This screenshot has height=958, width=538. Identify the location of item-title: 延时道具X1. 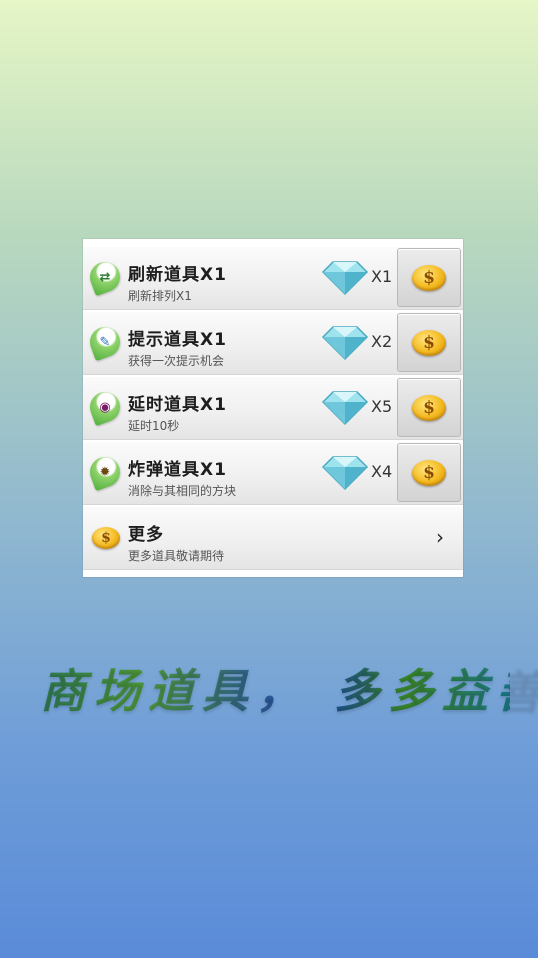
(177, 405).